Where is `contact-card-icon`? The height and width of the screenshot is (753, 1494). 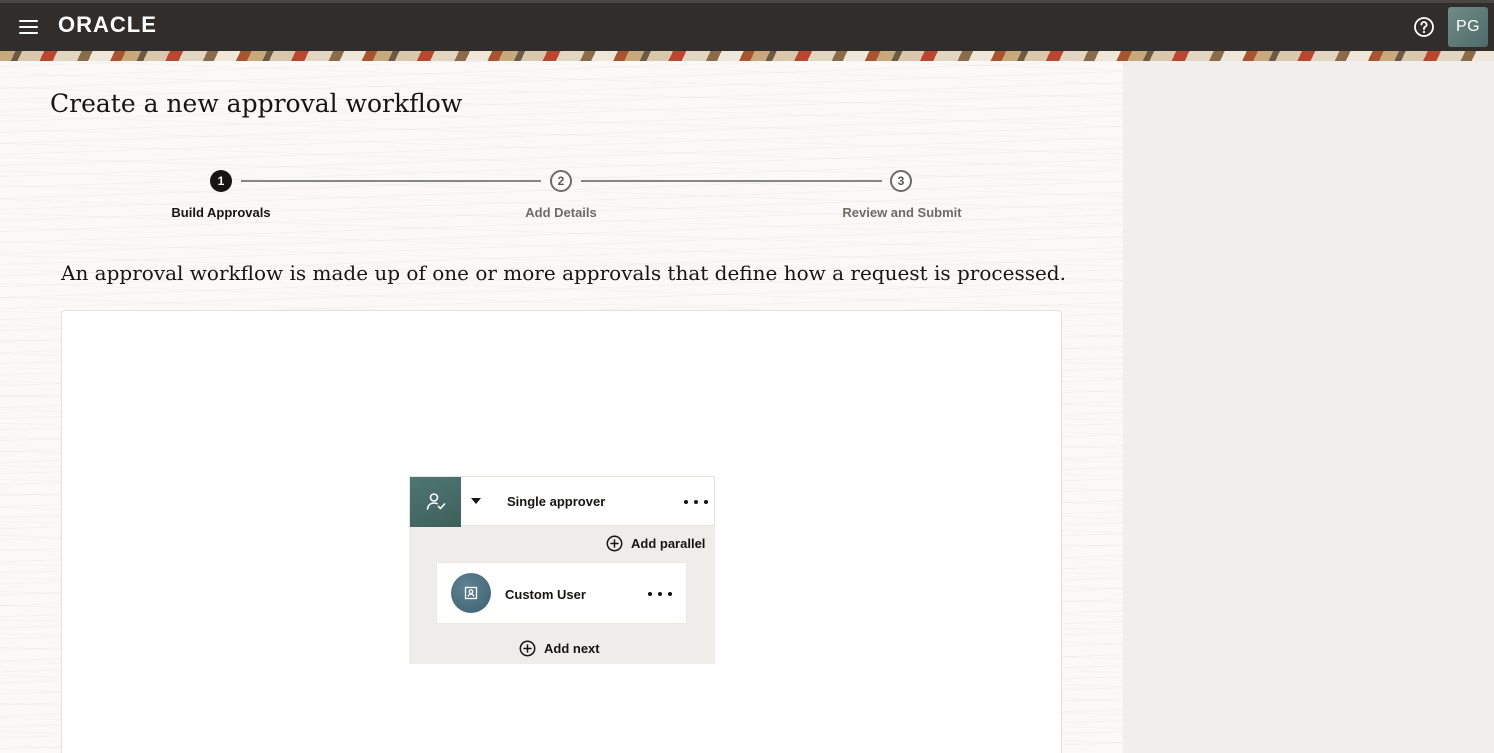
contact-card-icon is located at coordinates (471, 593).